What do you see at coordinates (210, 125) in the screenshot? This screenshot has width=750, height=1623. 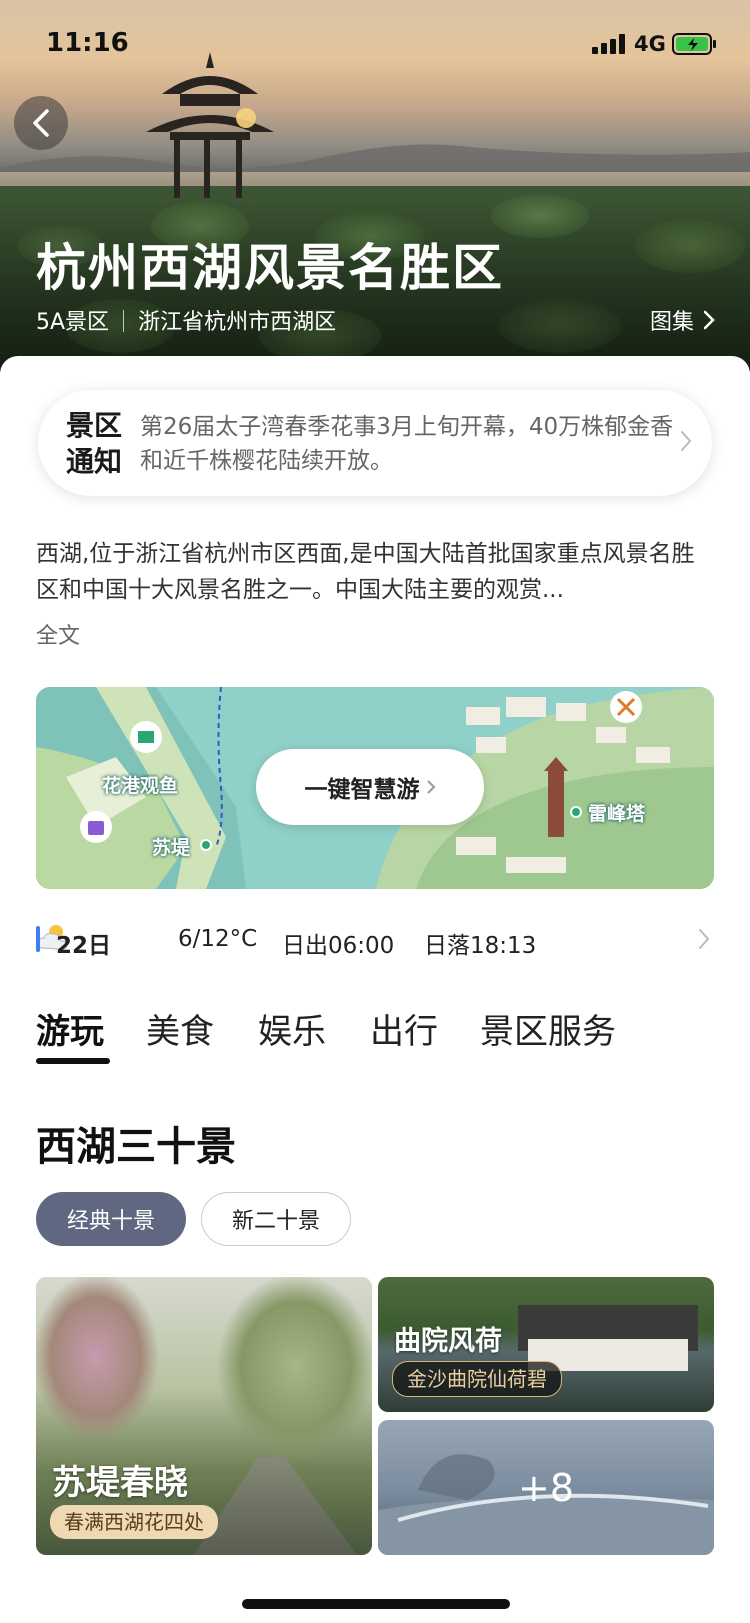 I see `pavilion-illustration` at bounding box center [210, 125].